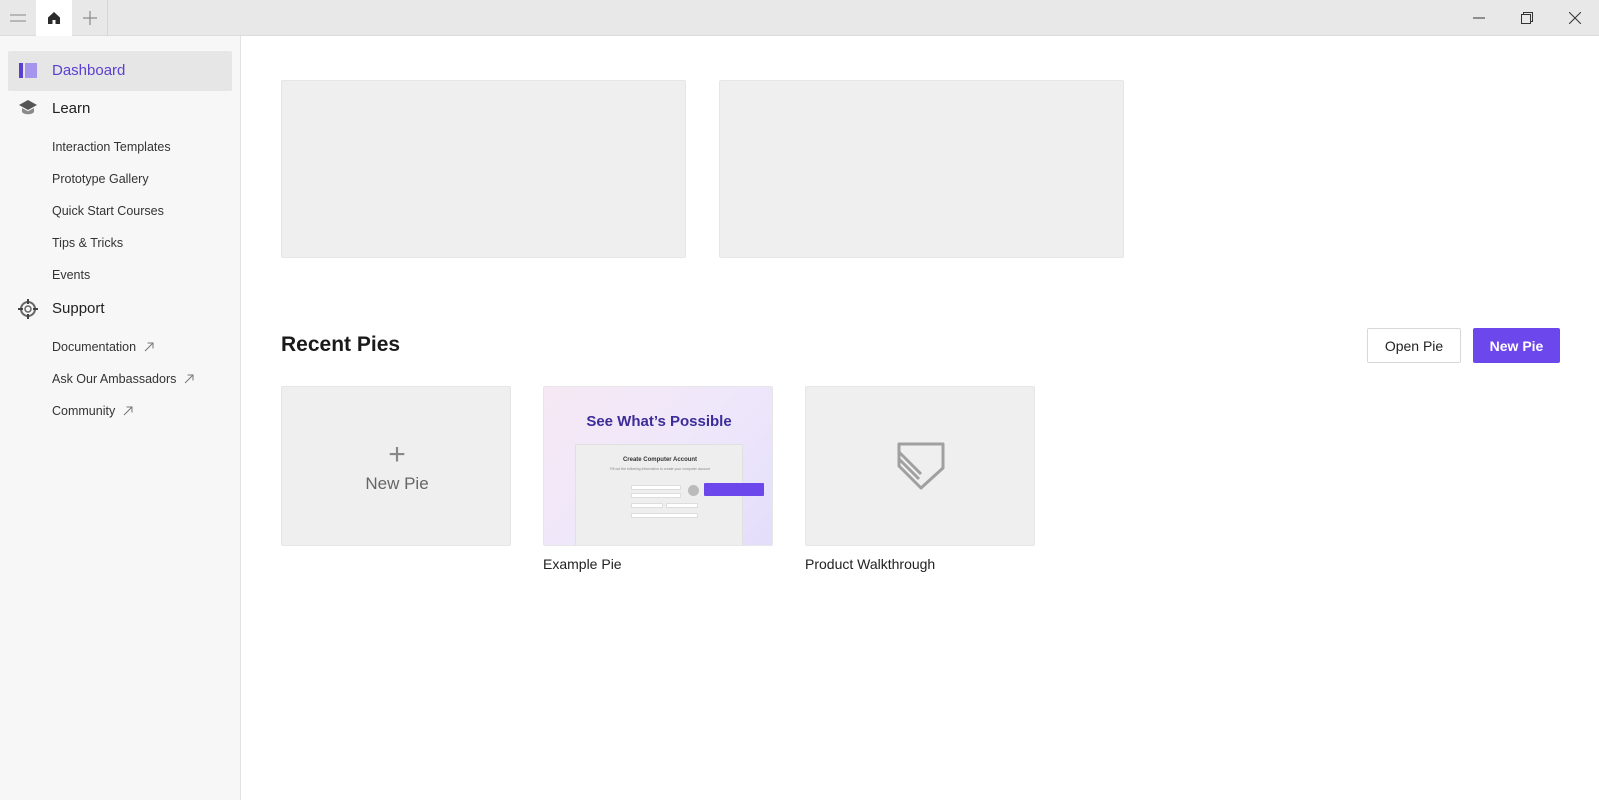 This screenshot has width=1599, height=800. I want to click on title-bar, so click(799, 18).